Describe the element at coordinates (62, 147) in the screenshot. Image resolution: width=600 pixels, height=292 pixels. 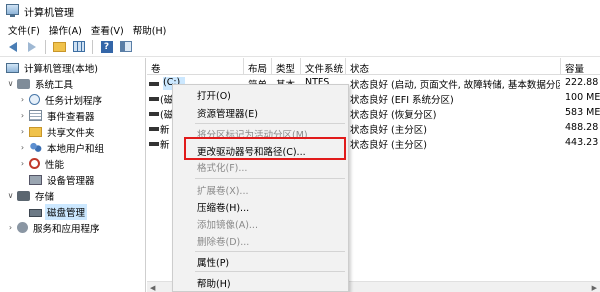
I see `tree-item-local-users: › 本地用户和组` at that location.